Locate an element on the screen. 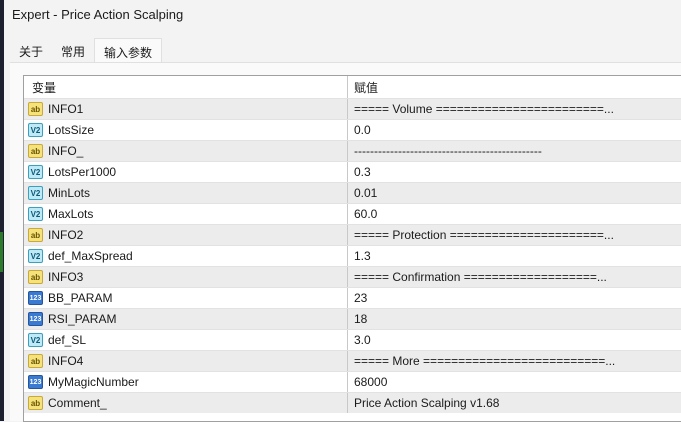 The width and height of the screenshot is (681, 422). header-value: 赋值 is located at coordinates (514, 87).